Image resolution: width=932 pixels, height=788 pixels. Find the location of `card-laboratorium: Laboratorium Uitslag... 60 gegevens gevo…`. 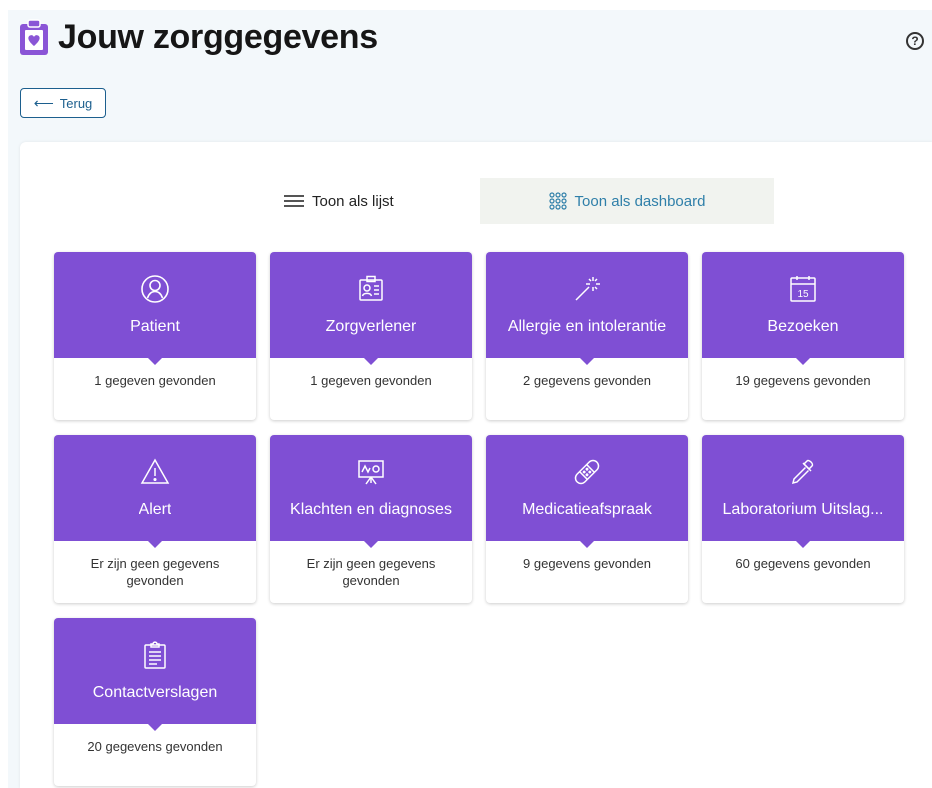

card-laboratorium: Laboratorium Uitslag... 60 gegevens gevo… is located at coordinates (803, 519).